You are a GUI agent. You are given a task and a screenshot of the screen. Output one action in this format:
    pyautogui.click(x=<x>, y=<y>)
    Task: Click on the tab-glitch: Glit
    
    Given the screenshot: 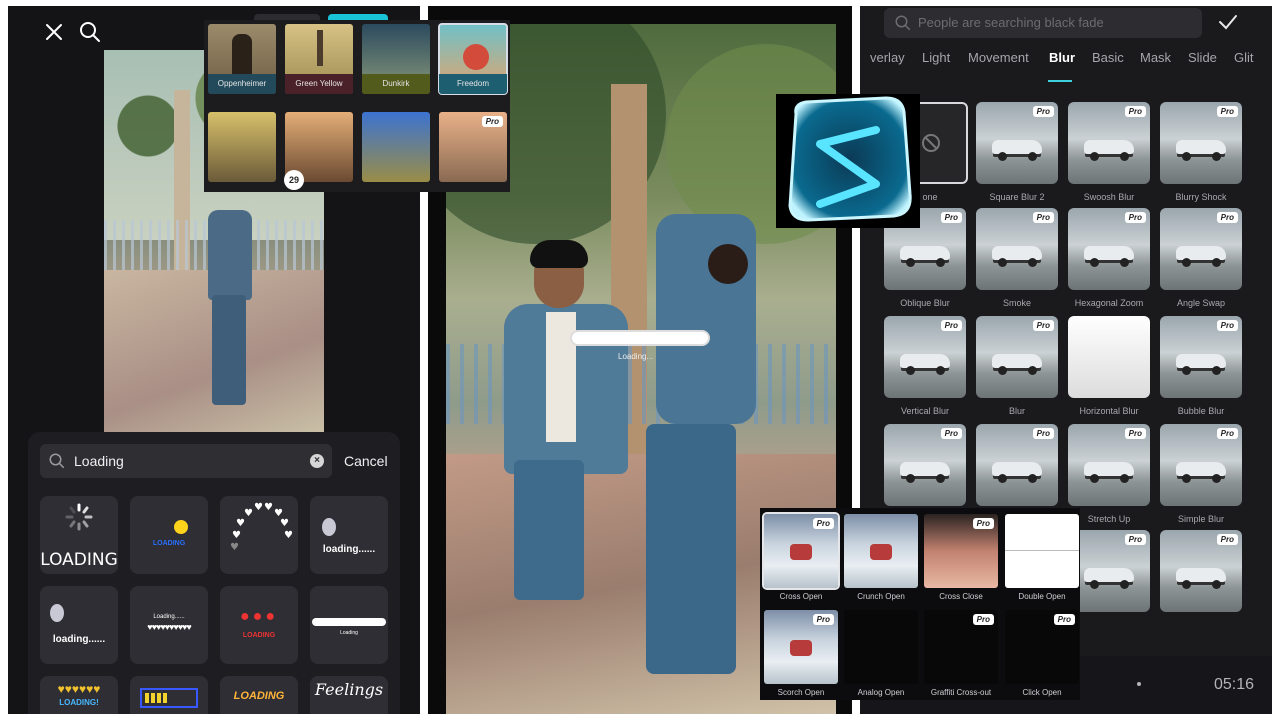 What is the action you would take?
    pyautogui.click(x=1244, y=57)
    